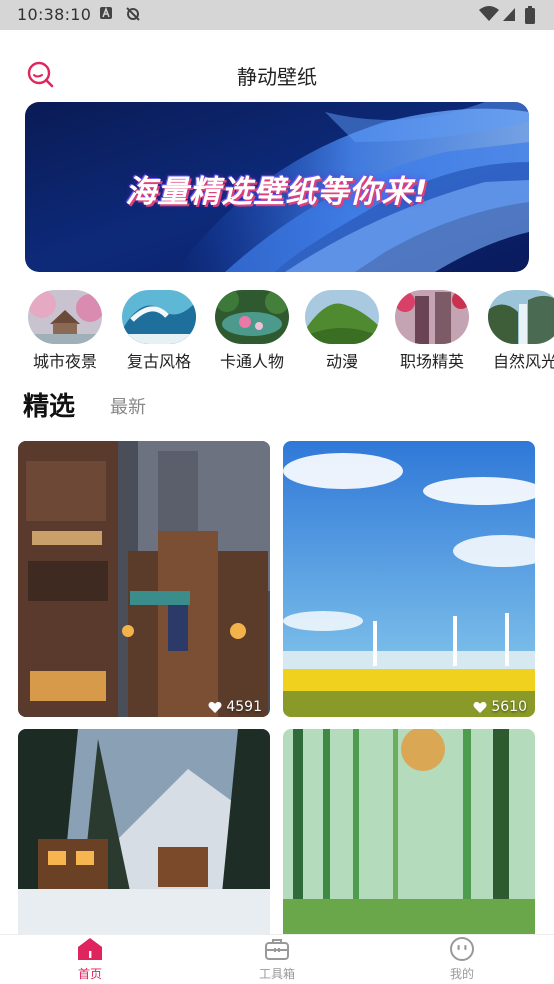 This screenshot has width=554, height=984. Describe the element at coordinates (489, 13) in the screenshot. I see `wifi-icon` at that location.